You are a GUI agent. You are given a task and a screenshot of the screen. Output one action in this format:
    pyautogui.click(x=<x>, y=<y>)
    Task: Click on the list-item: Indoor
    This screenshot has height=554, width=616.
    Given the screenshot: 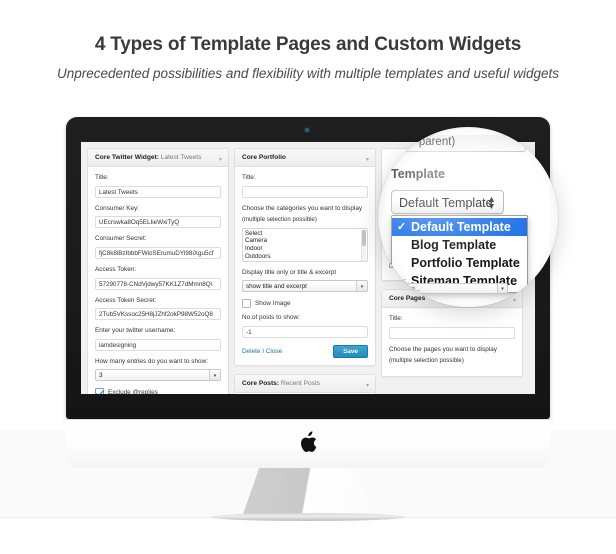 What is the action you would take?
    pyautogui.click(x=305, y=249)
    